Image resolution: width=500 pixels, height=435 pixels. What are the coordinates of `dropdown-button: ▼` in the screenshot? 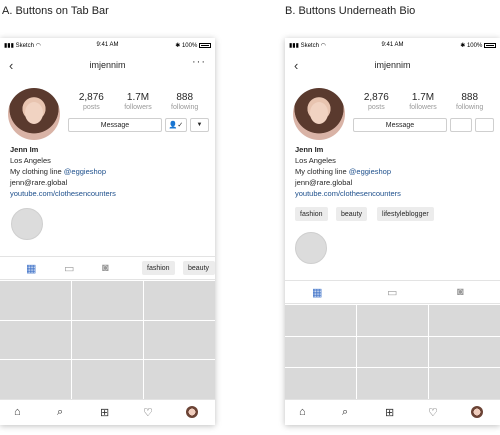 It's located at (199, 125).